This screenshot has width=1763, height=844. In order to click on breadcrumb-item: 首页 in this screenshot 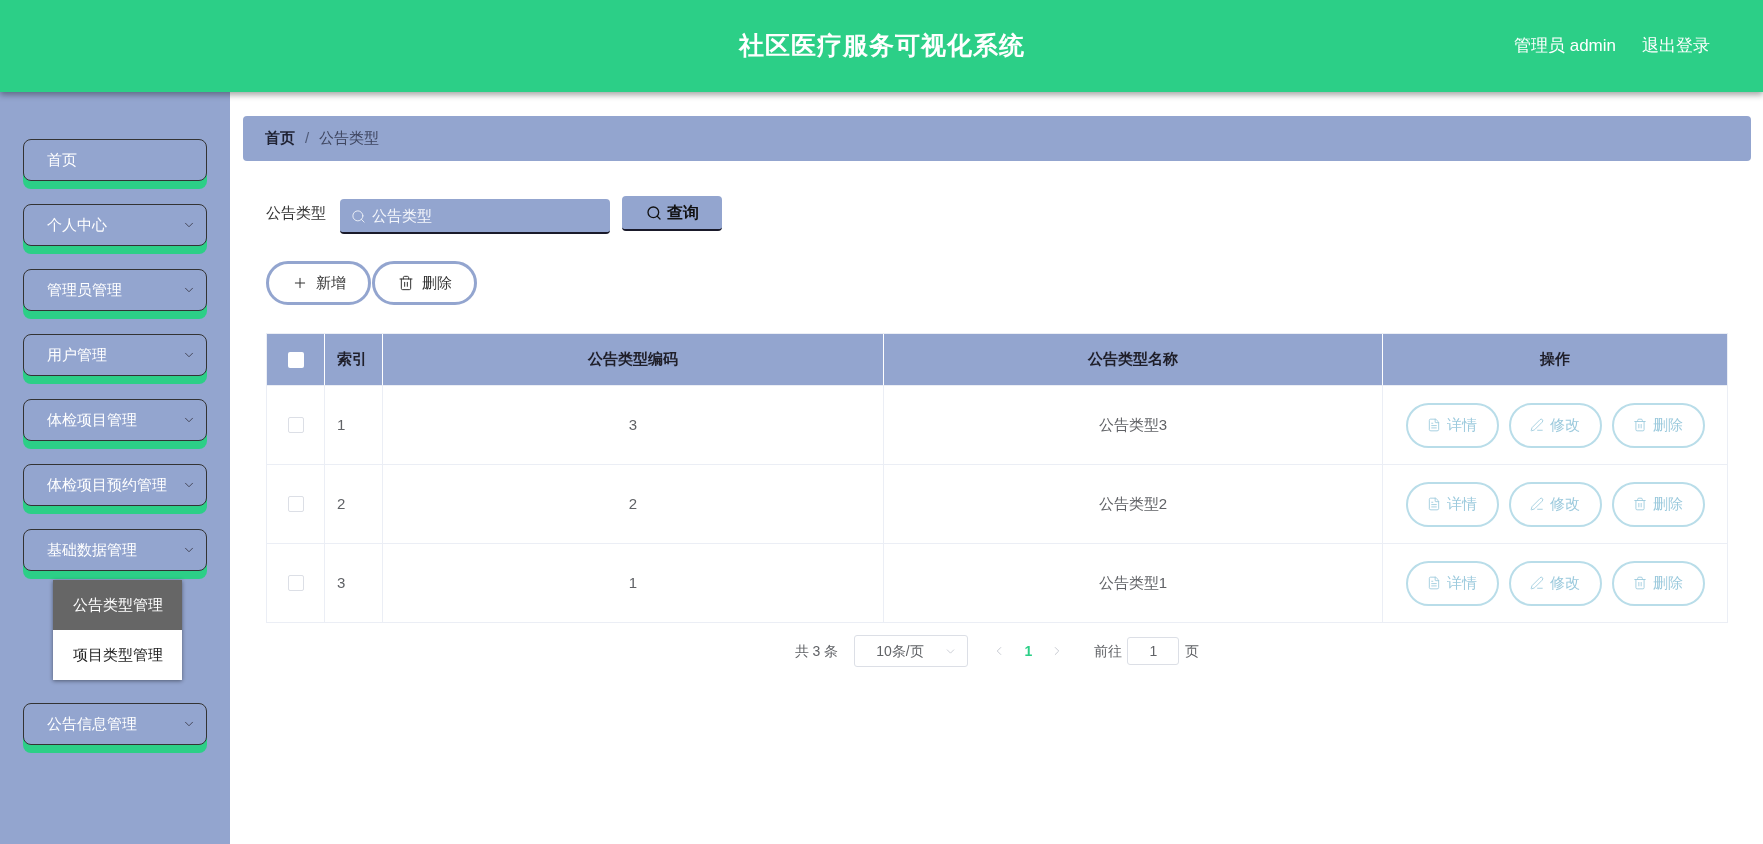, I will do `click(280, 138)`.